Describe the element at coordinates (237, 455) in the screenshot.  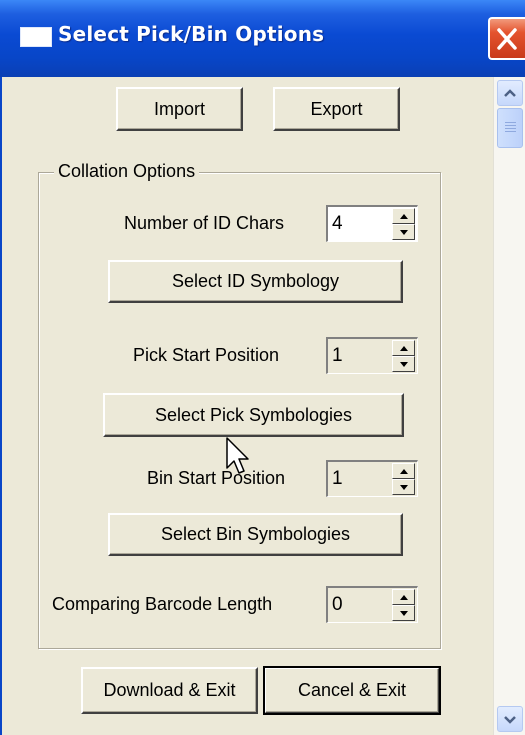
I see `mouse-pointer-icon` at that location.